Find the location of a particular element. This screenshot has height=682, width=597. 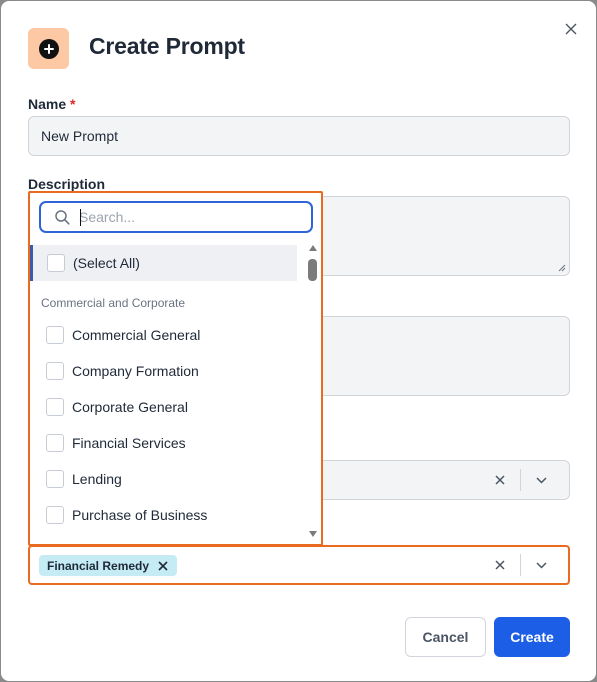

name-label-text: Name is located at coordinates (47, 104).